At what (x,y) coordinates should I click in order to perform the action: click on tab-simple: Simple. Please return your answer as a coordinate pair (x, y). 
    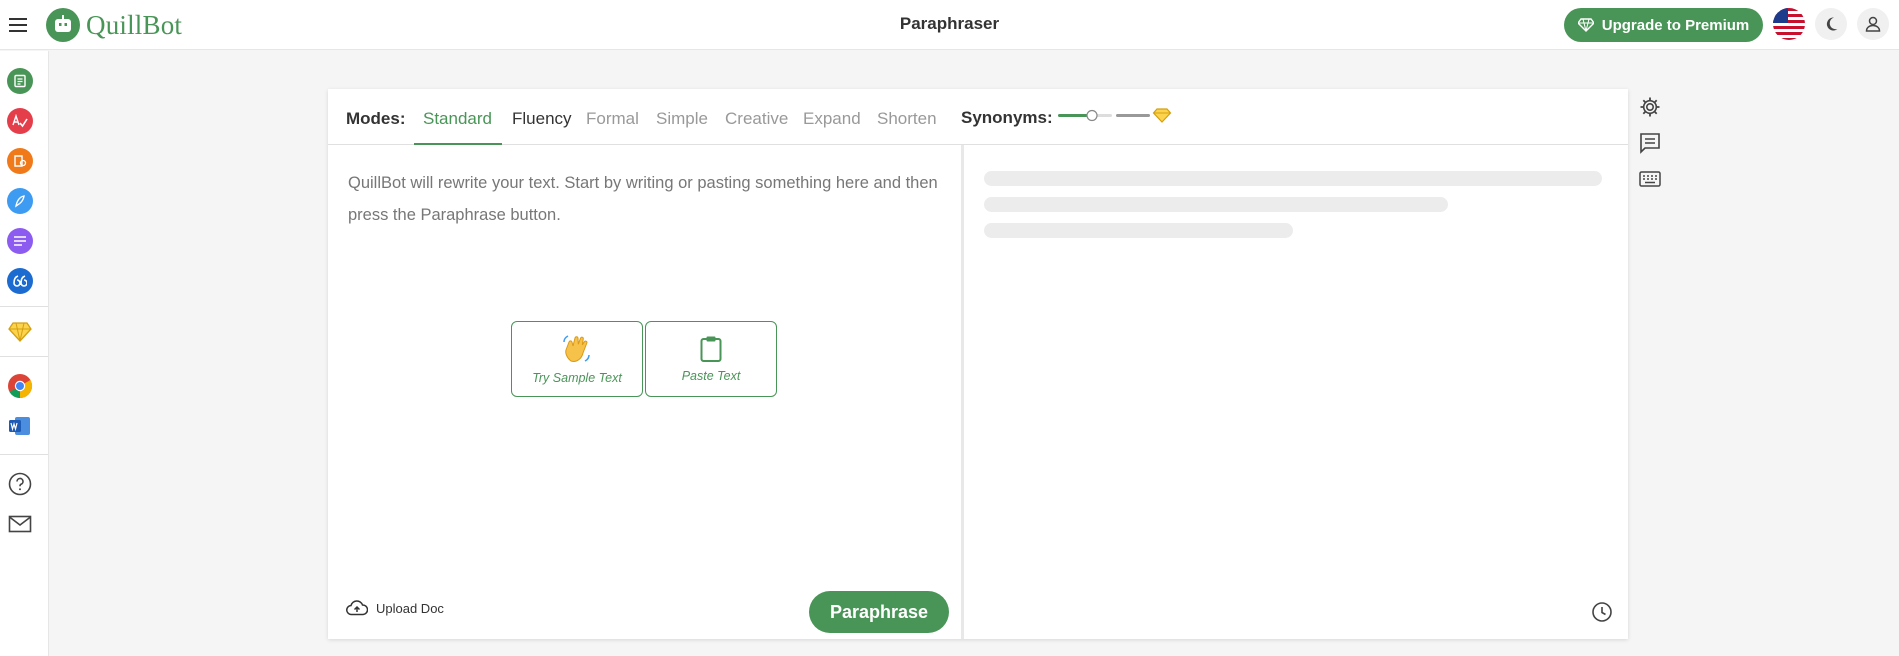
    Looking at the image, I should click on (682, 119).